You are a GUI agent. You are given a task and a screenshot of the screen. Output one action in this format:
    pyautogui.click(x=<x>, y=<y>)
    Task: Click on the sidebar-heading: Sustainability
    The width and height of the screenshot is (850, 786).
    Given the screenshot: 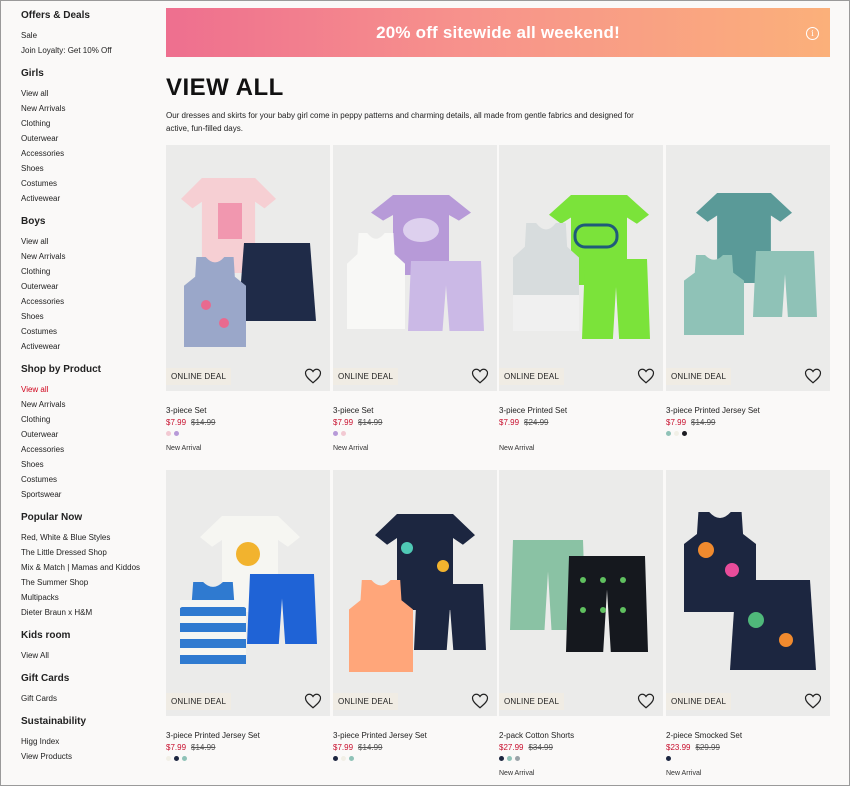 What is the action you would take?
    pyautogui.click(x=88, y=722)
    